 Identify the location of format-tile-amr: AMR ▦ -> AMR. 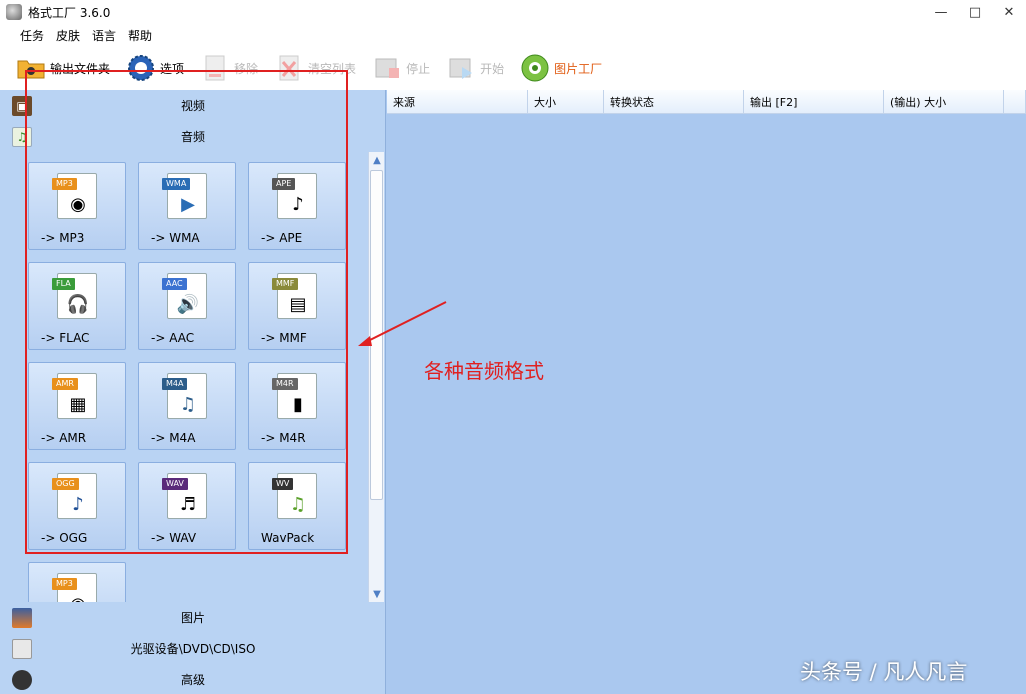
(77, 406).